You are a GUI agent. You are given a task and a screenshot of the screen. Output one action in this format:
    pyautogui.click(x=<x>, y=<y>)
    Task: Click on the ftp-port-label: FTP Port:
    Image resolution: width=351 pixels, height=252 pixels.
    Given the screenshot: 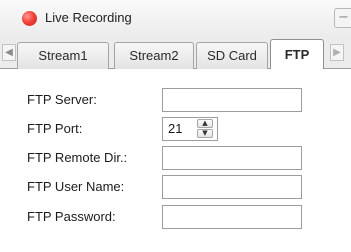 What is the action you would take?
    pyautogui.click(x=55, y=128)
    